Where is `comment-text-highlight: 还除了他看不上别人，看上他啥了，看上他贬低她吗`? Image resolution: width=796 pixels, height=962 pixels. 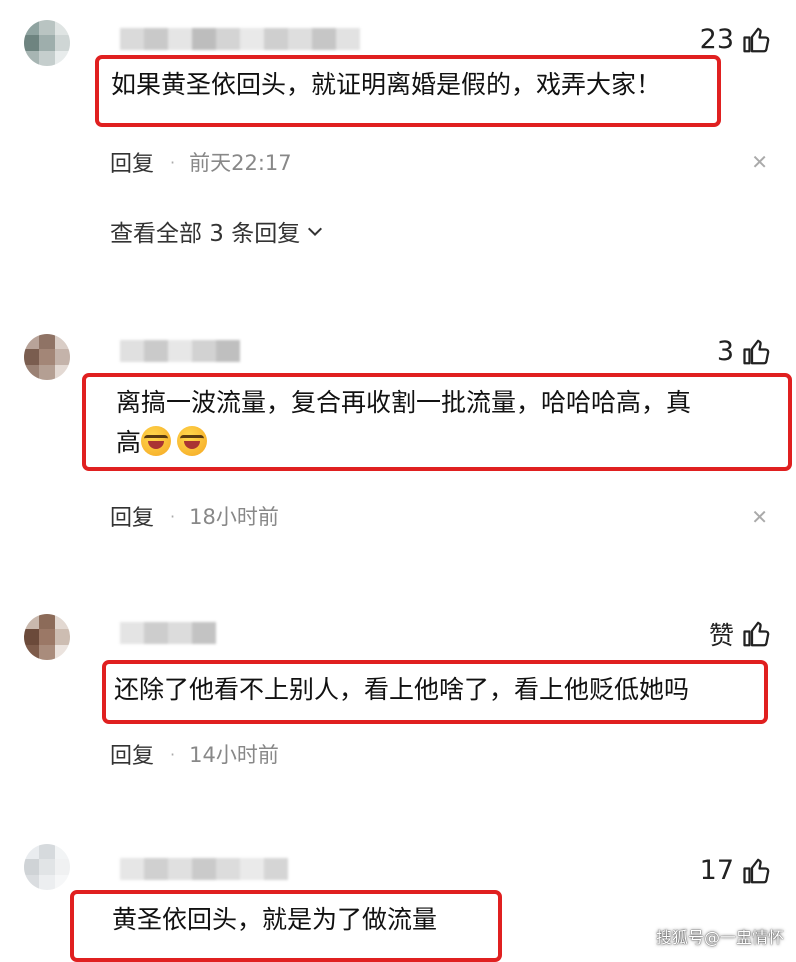
comment-text-highlight: 还除了他看不上别人，看上他啥了，看上他贬低她吗 is located at coordinates (435, 692).